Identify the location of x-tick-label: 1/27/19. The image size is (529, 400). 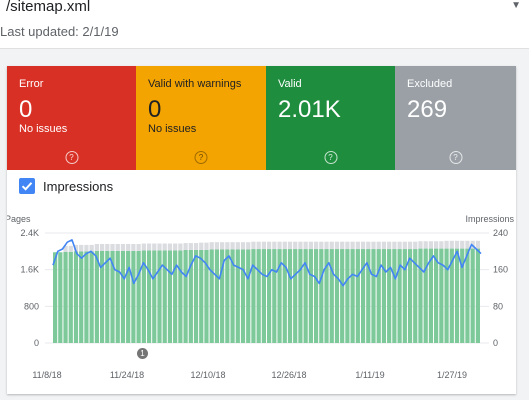
(452, 375).